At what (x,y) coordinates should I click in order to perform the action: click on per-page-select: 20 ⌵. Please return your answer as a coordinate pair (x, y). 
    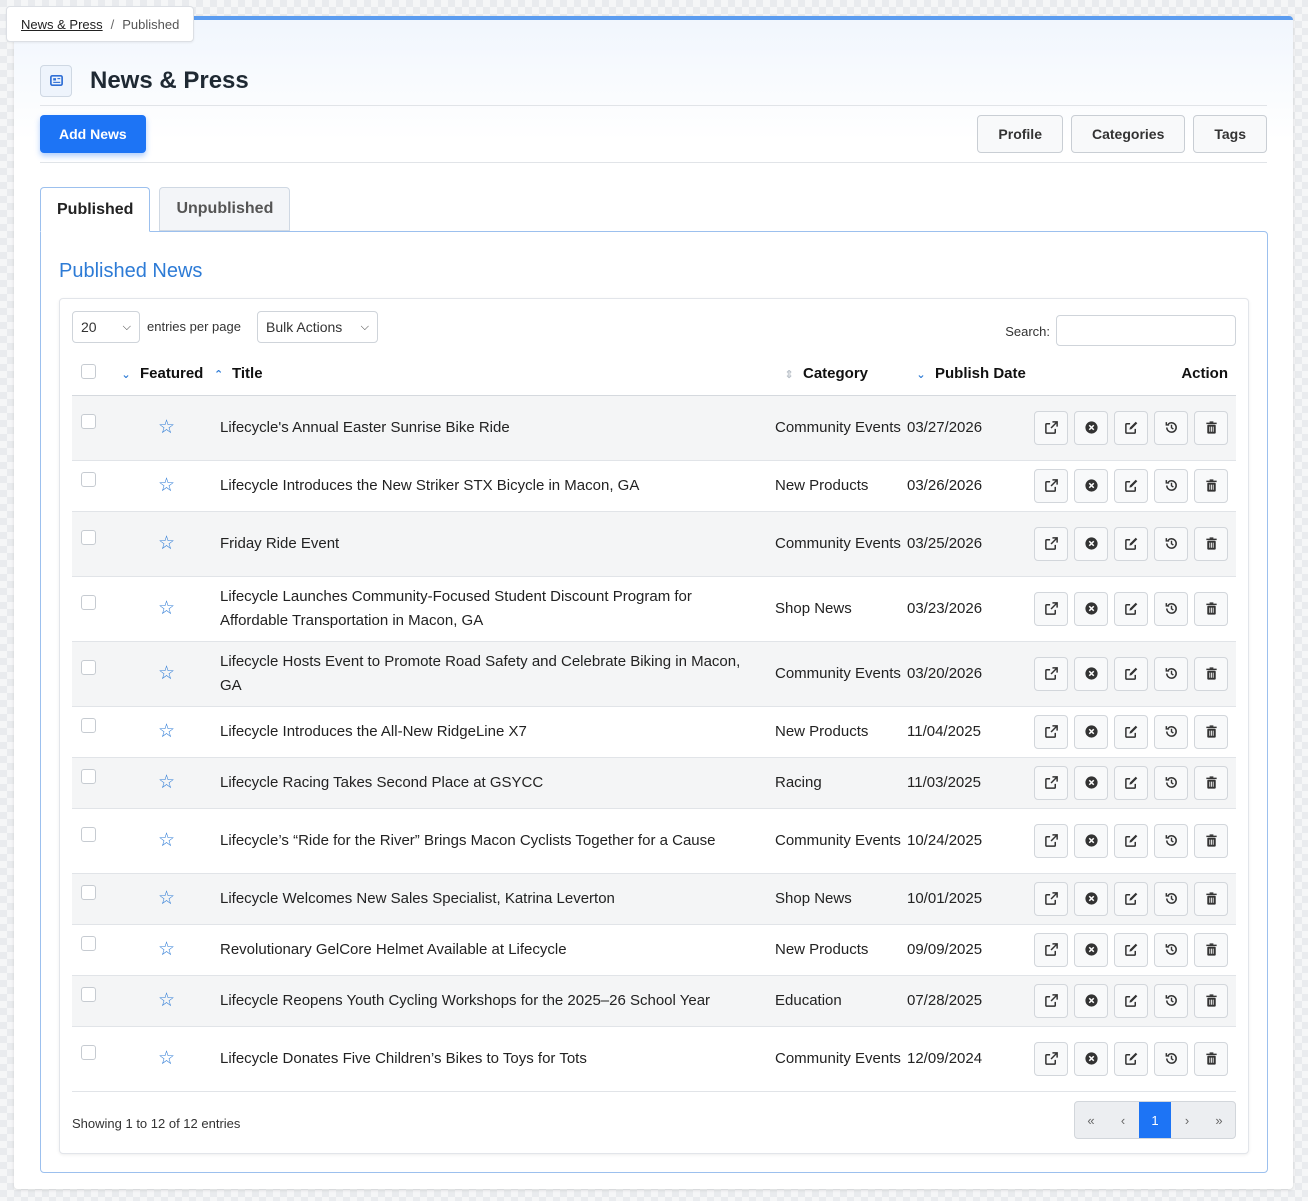
    Looking at the image, I should click on (106, 327).